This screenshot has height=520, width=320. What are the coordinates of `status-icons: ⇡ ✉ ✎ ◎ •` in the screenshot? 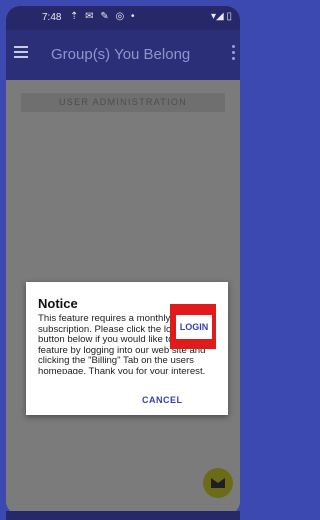 It's located at (103, 16).